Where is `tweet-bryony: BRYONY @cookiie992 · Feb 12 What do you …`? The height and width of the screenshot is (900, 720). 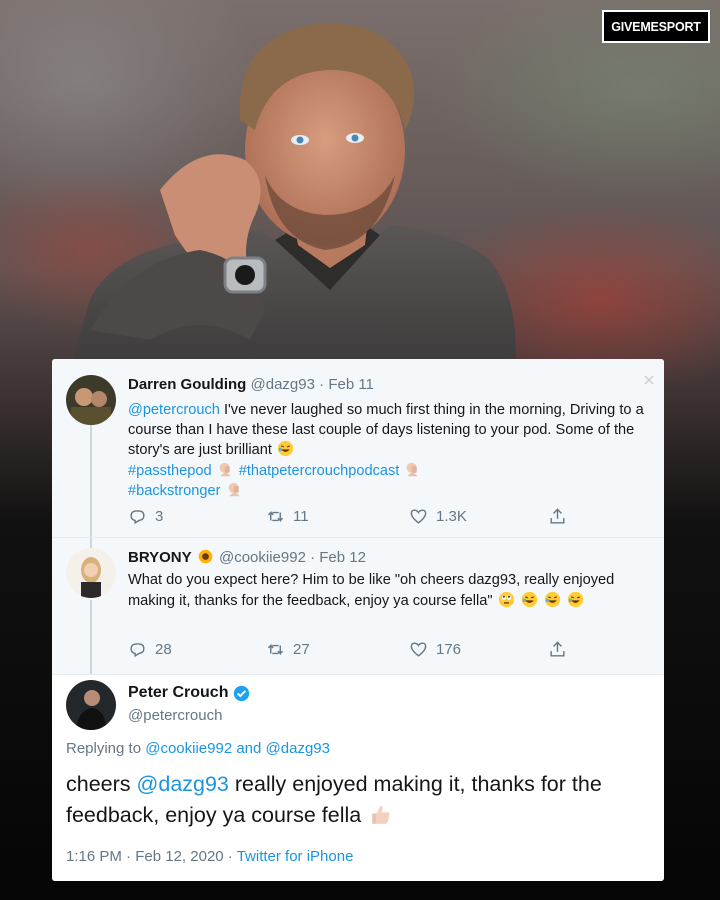 tweet-bryony: BRYONY @cookiie992 · Feb 12 What do you … is located at coordinates (358, 606).